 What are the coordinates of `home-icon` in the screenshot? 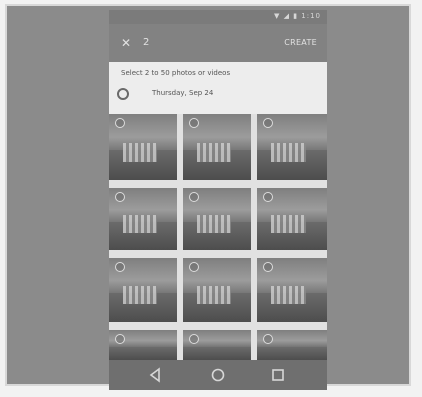 It's located at (218, 375).